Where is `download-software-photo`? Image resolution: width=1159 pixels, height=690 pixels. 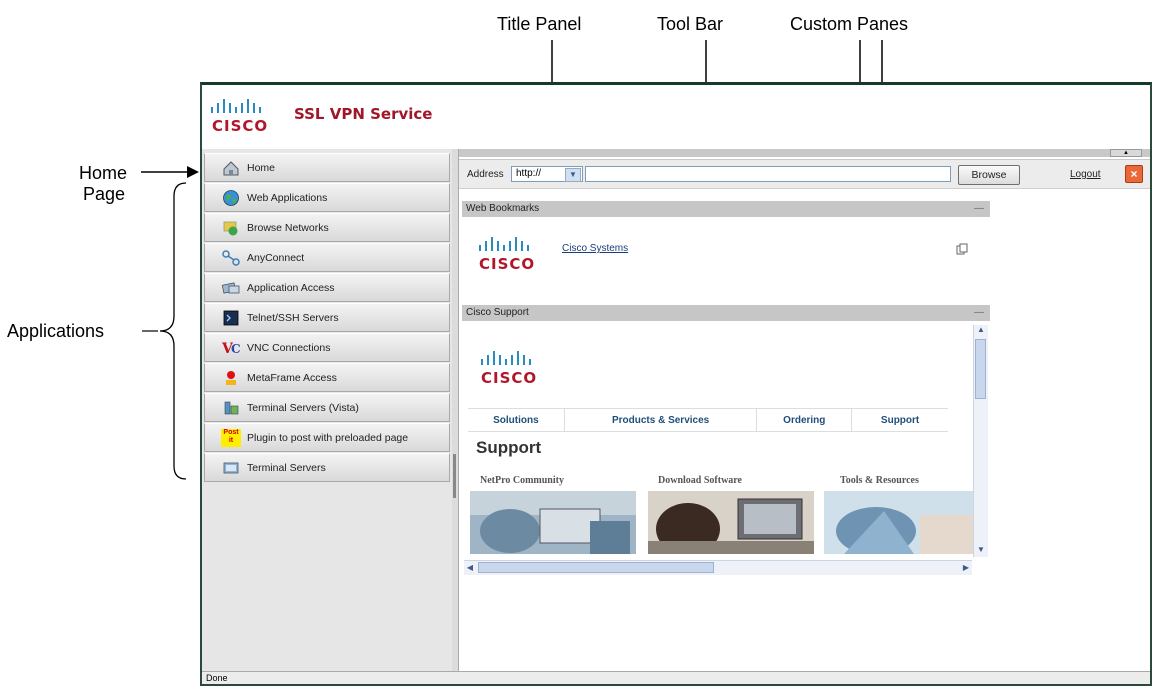
download-software-photo is located at coordinates (731, 522).